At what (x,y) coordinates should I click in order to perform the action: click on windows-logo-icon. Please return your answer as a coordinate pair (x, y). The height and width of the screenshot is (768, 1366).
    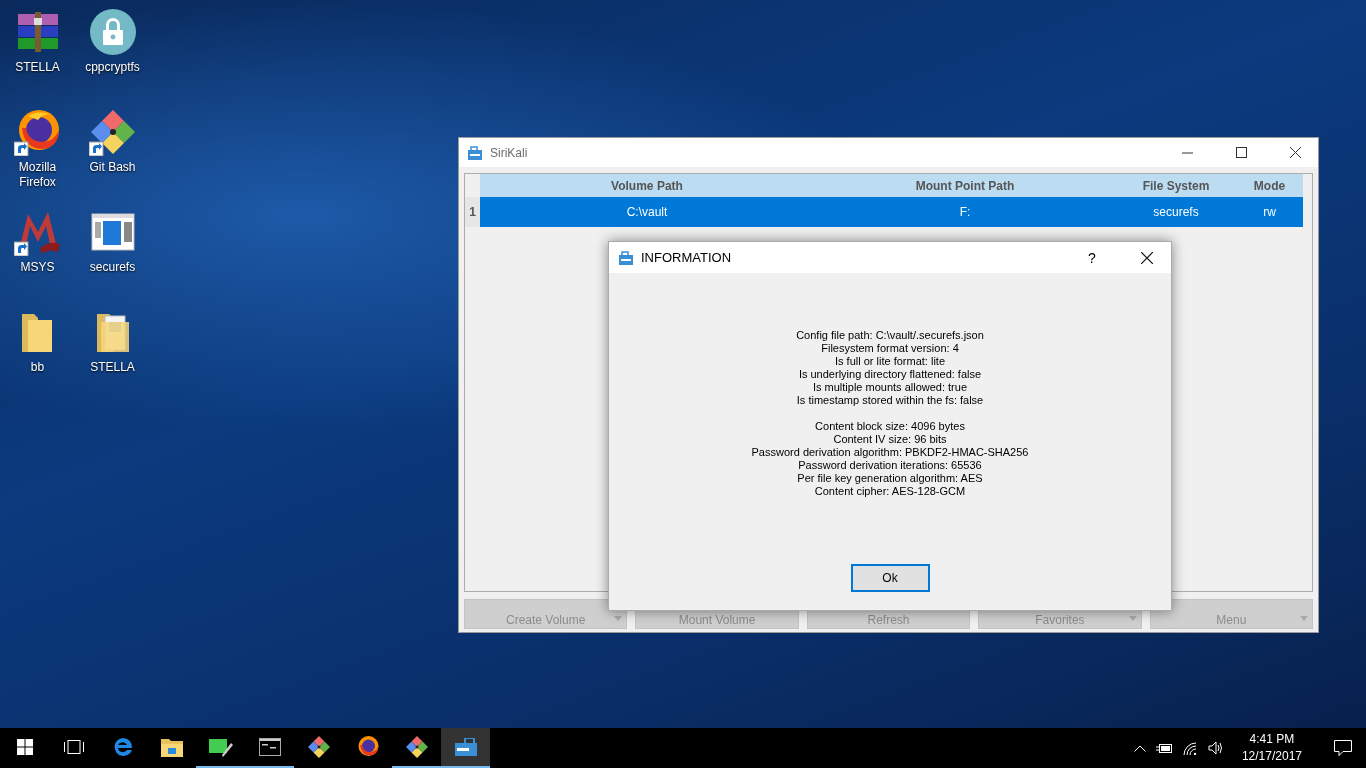
    Looking at the image, I should click on (24, 747).